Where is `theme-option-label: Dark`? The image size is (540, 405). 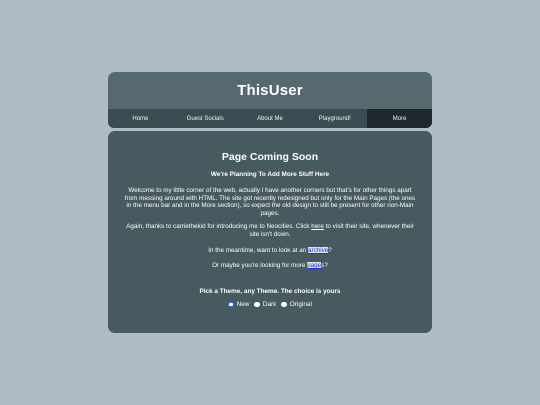
theme-option-label: Dark is located at coordinates (269, 304).